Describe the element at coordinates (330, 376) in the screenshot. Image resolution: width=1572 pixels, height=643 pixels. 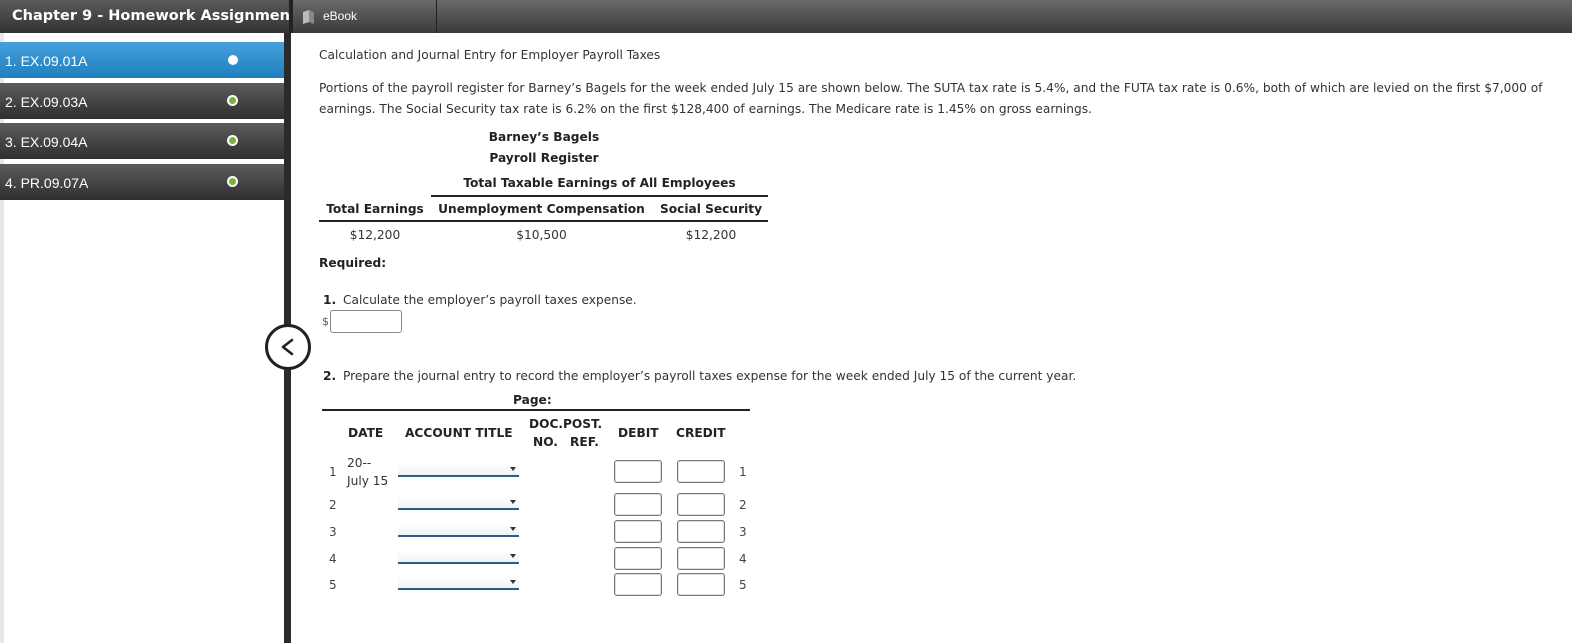
I see `part2-number: 2.` at that location.